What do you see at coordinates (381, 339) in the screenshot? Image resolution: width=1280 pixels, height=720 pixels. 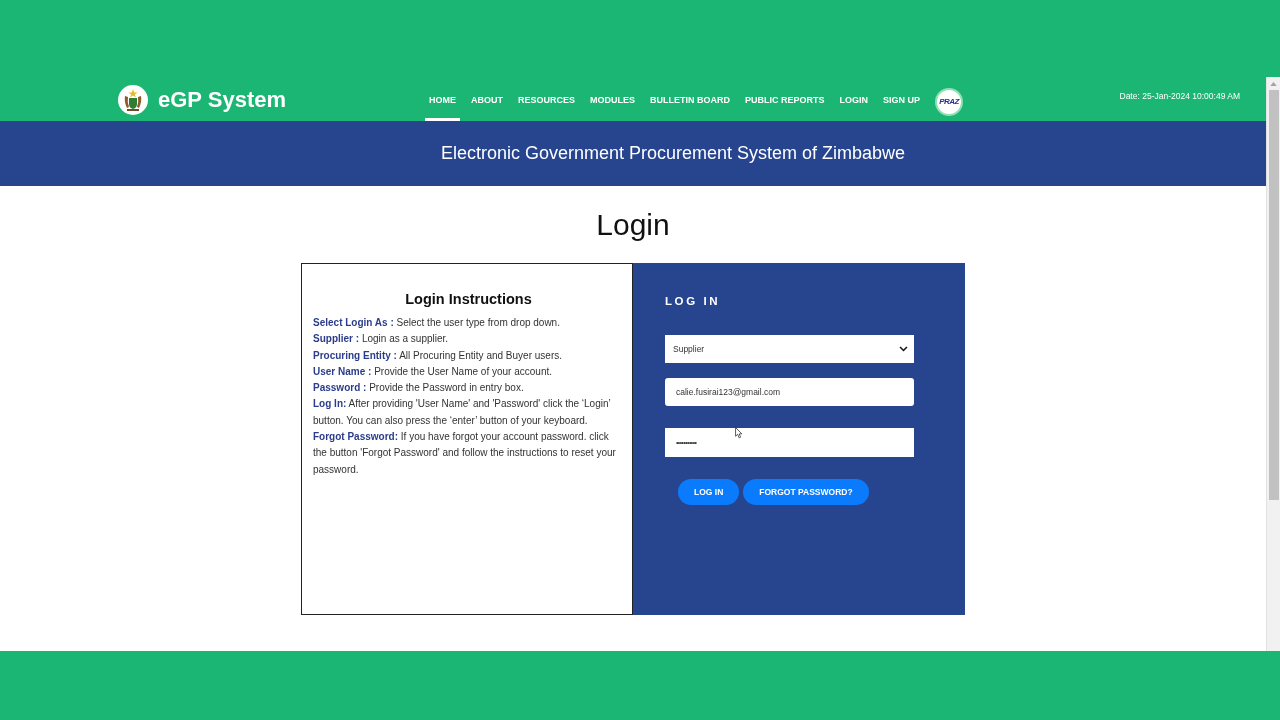 I see `instruction-text: Supplier : Login as a supplier.` at bounding box center [381, 339].